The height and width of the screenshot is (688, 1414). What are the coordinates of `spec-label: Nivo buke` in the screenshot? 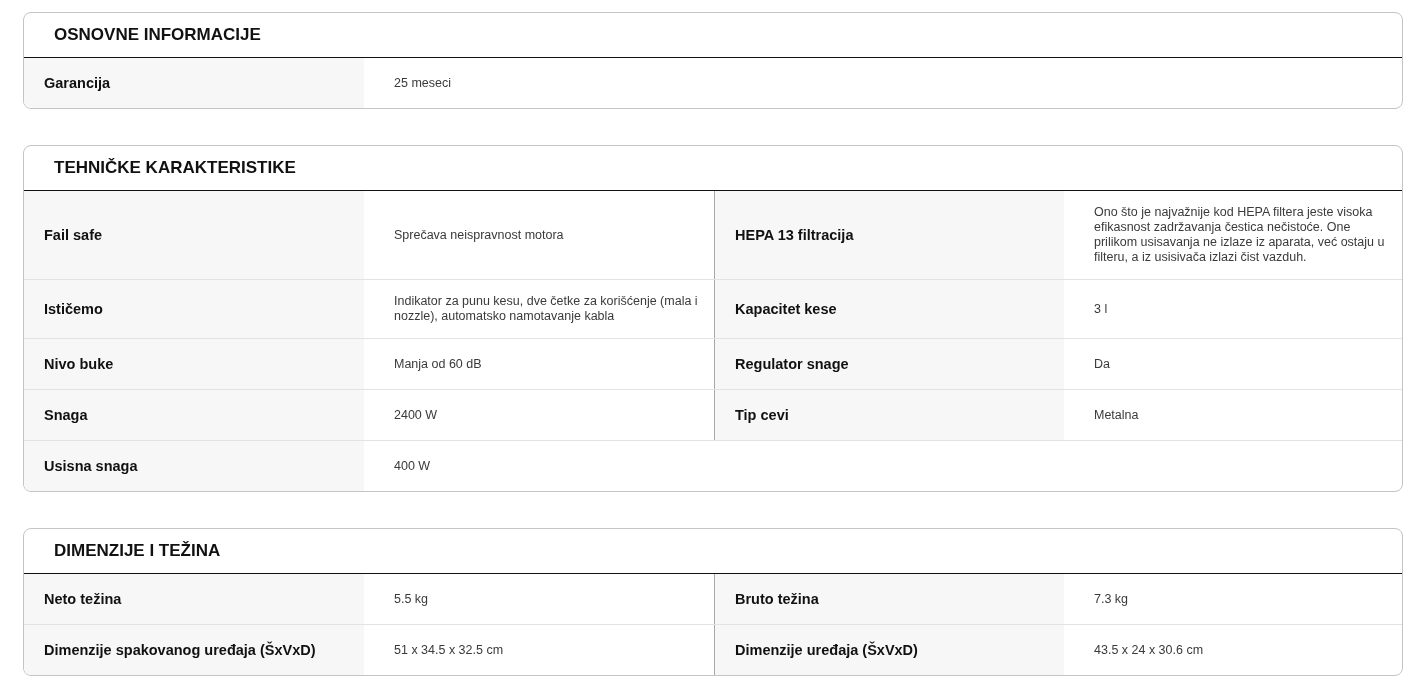 It's located at (194, 364).